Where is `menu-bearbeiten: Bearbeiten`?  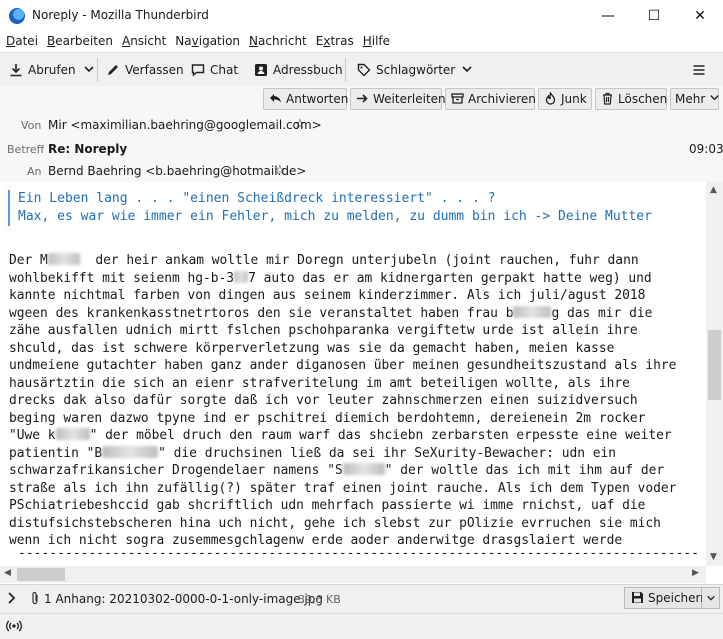 menu-bearbeiten: Bearbeiten is located at coordinates (78, 41).